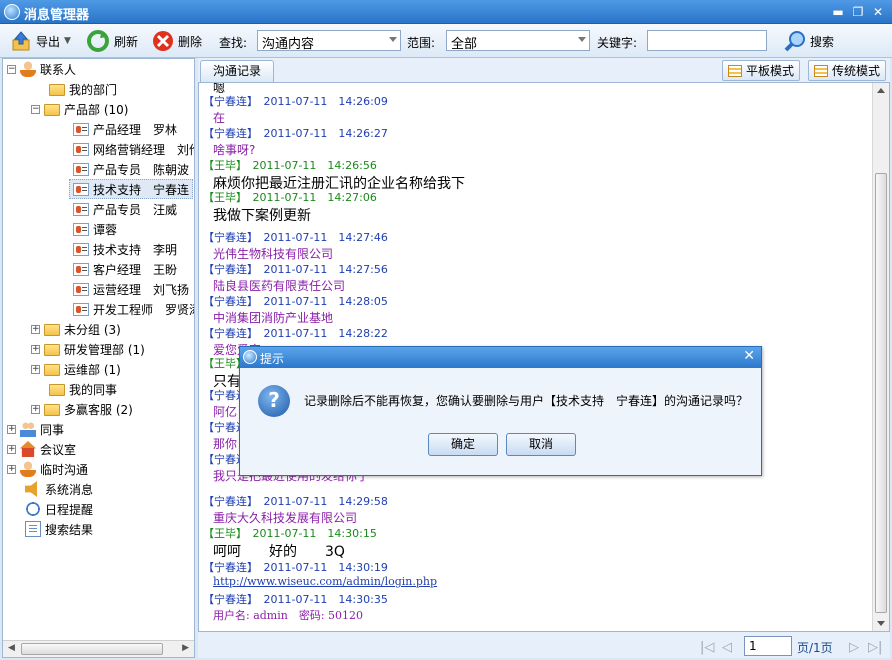 The width and height of the screenshot is (892, 660). What do you see at coordinates (112, 41) in the screenshot?
I see `refresh-button: 刷新` at bounding box center [112, 41].